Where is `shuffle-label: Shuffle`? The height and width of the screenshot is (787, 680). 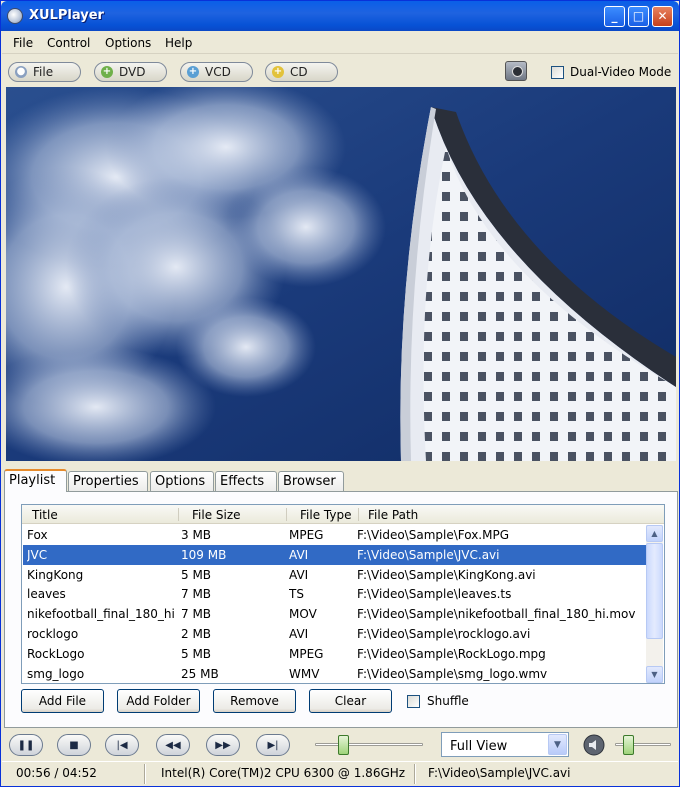 shuffle-label: Shuffle is located at coordinates (448, 701).